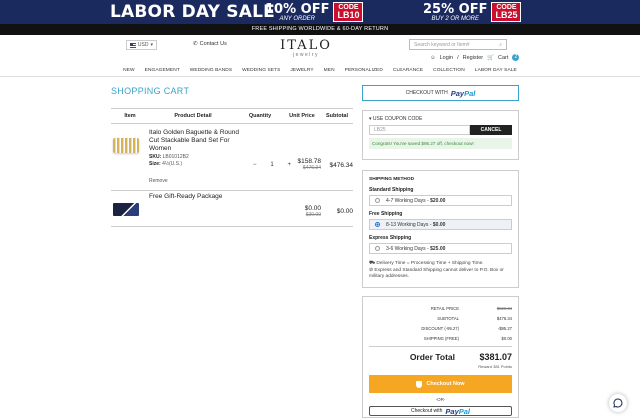  I want to click on summary-row: RETAIL PRICE $526.34, so click(440, 308).